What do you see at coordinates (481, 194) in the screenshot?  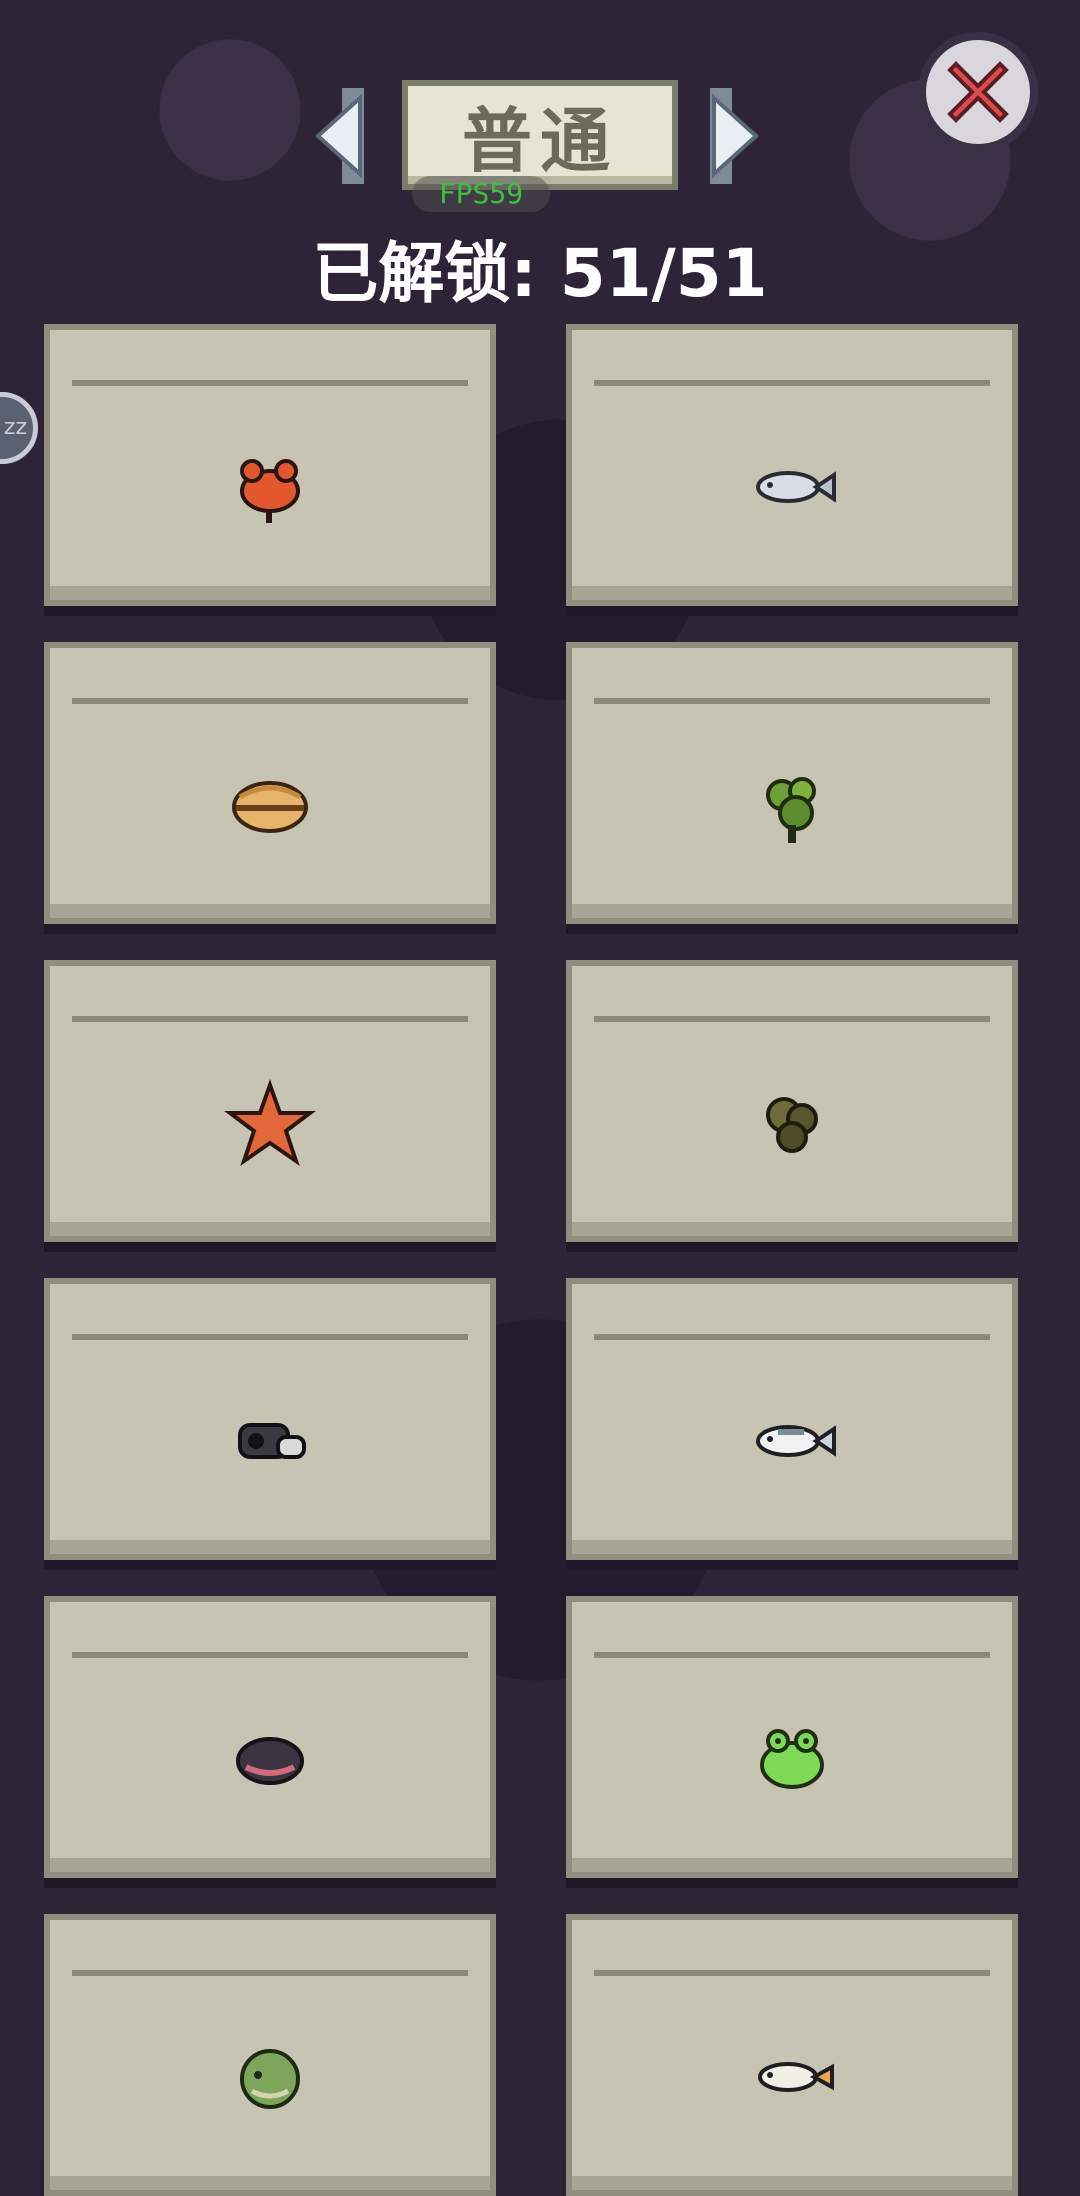 I see `fps-counter: FPS59` at bounding box center [481, 194].